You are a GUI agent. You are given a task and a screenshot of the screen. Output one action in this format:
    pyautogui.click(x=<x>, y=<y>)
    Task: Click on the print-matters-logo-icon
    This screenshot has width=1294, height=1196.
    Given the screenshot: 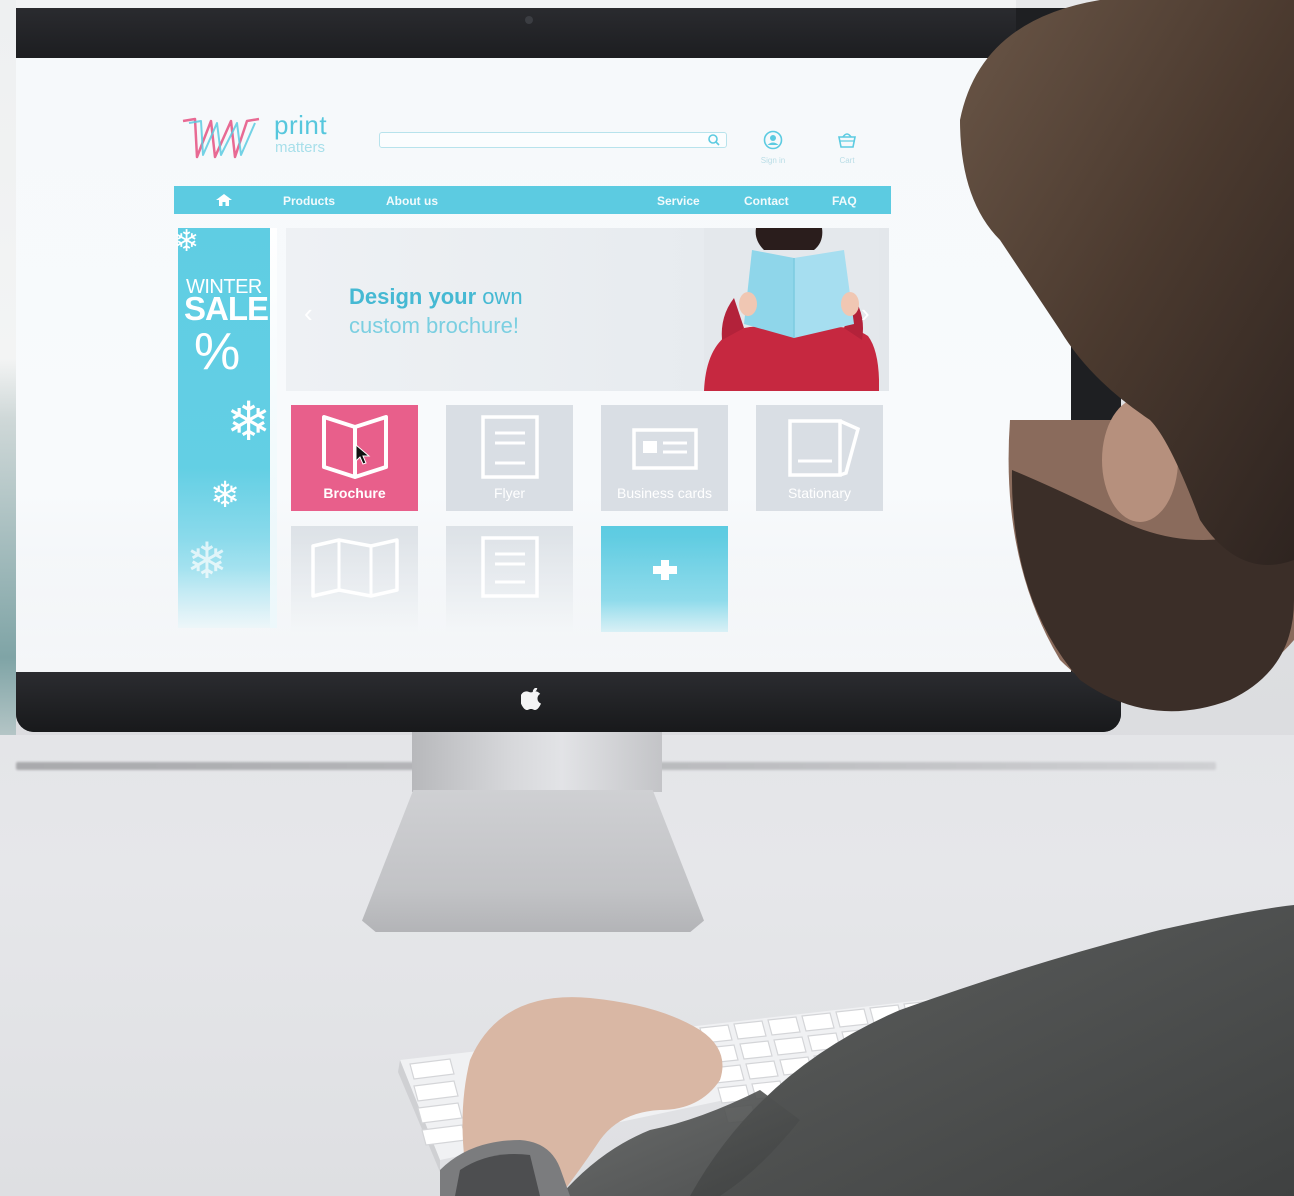 What is the action you would take?
    pyautogui.click(x=221, y=138)
    